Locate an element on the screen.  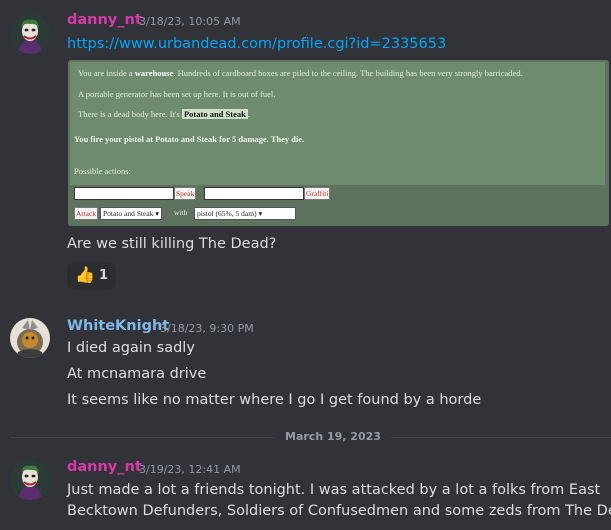
graffiti-button: Graffiti is located at coordinates (317, 193).